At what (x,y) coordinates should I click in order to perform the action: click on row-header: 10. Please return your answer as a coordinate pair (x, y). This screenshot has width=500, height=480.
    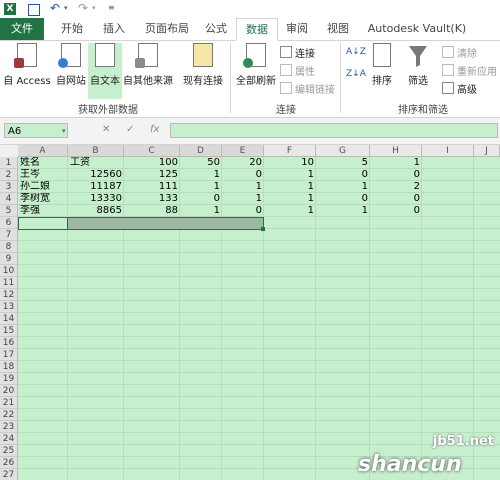
    Looking at the image, I should click on (9, 271).